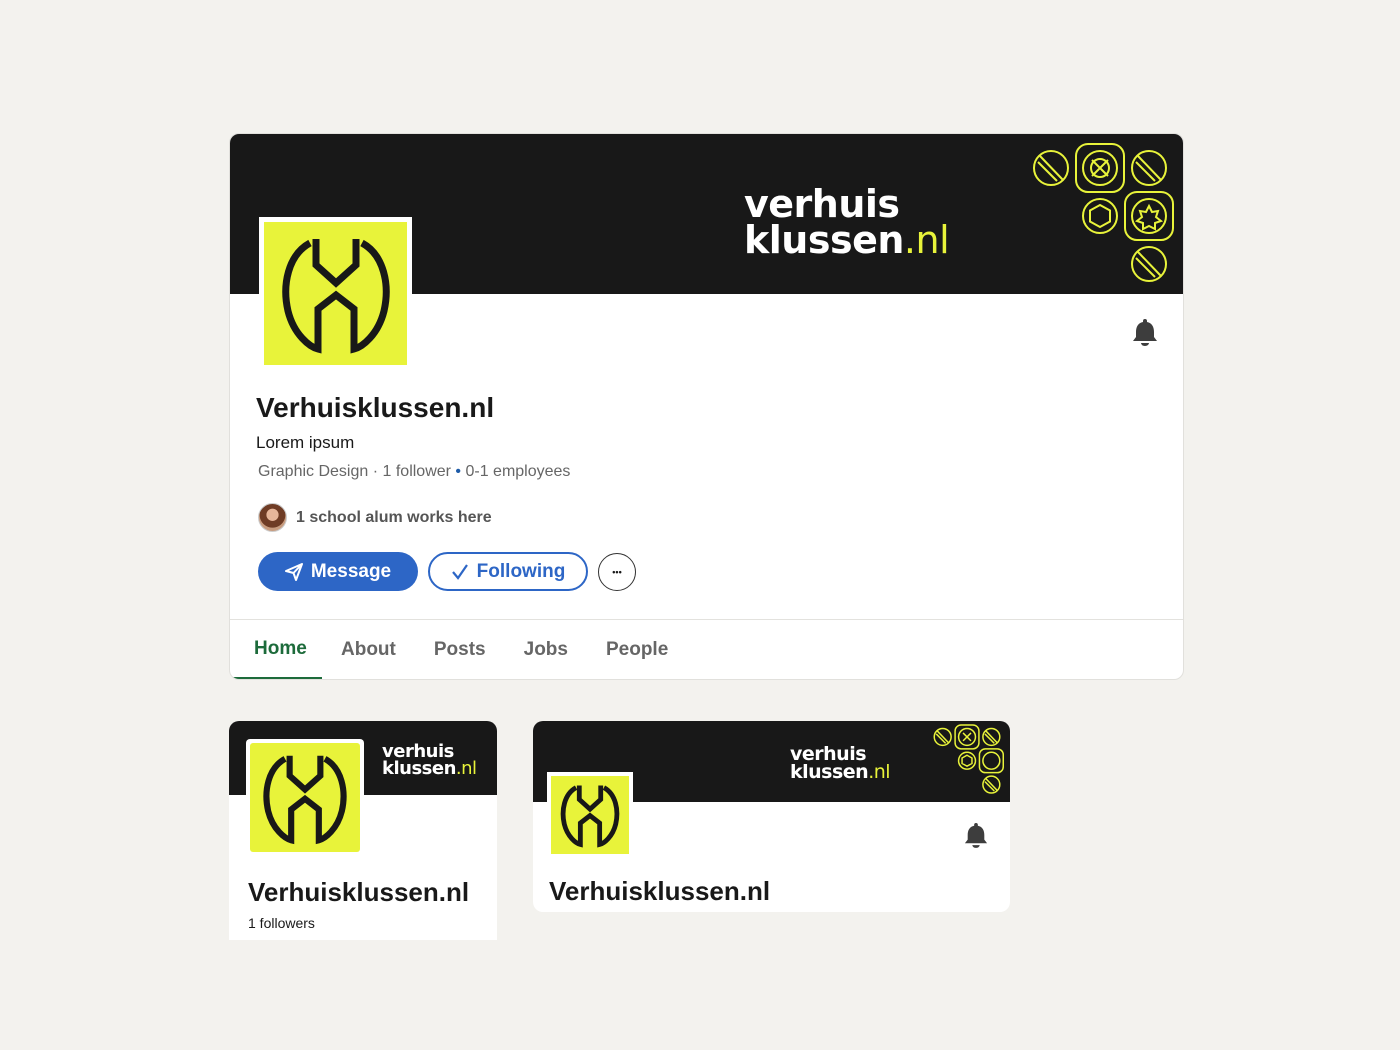 This screenshot has height=1050, width=1400. I want to click on company-logo-medium, so click(590, 815).